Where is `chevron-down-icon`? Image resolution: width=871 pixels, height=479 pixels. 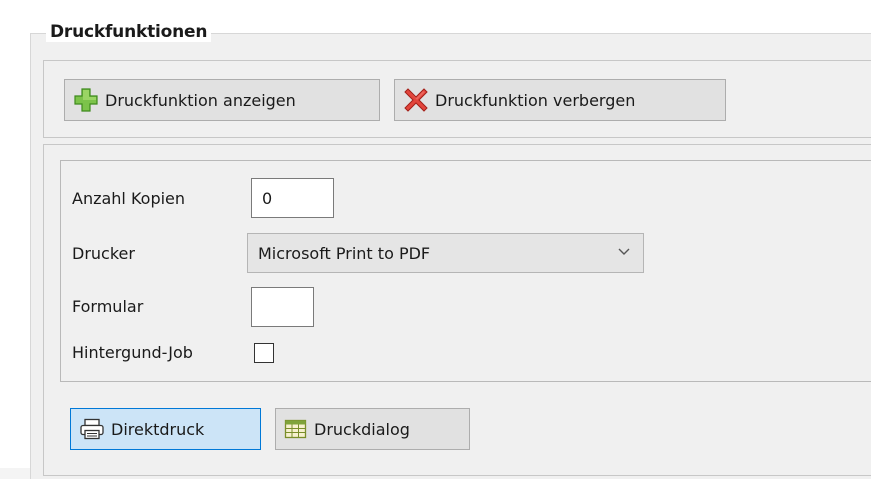 chevron-down-icon is located at coordinates (624, 251).